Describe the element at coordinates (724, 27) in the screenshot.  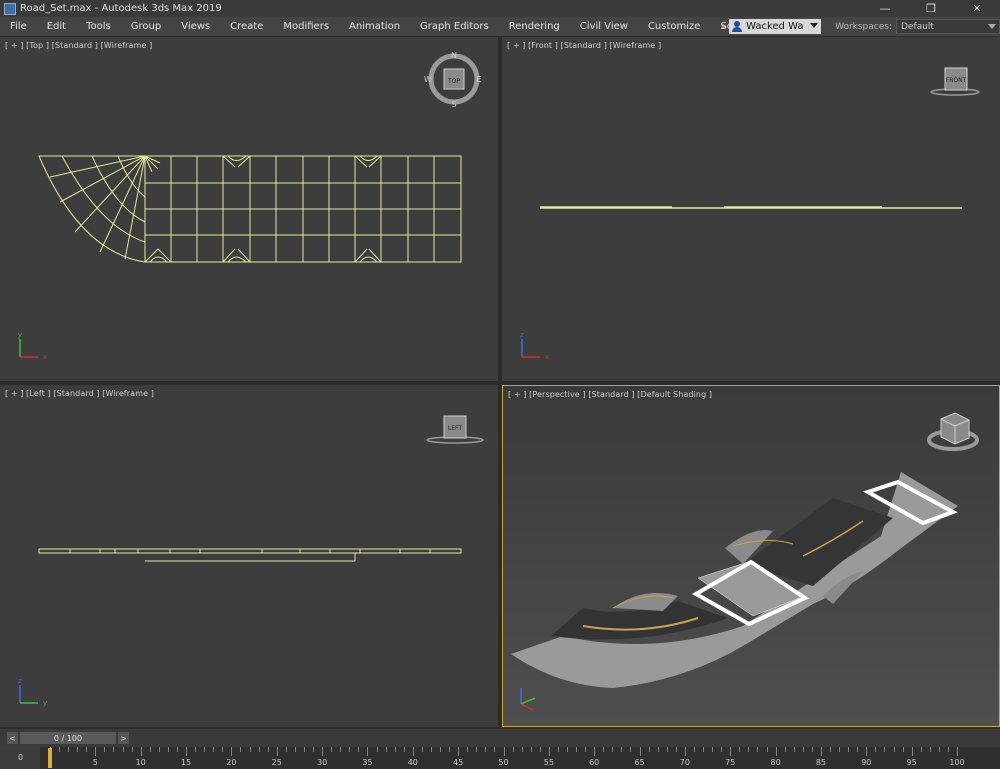
I see `menu-overflow-button: »` at that location.